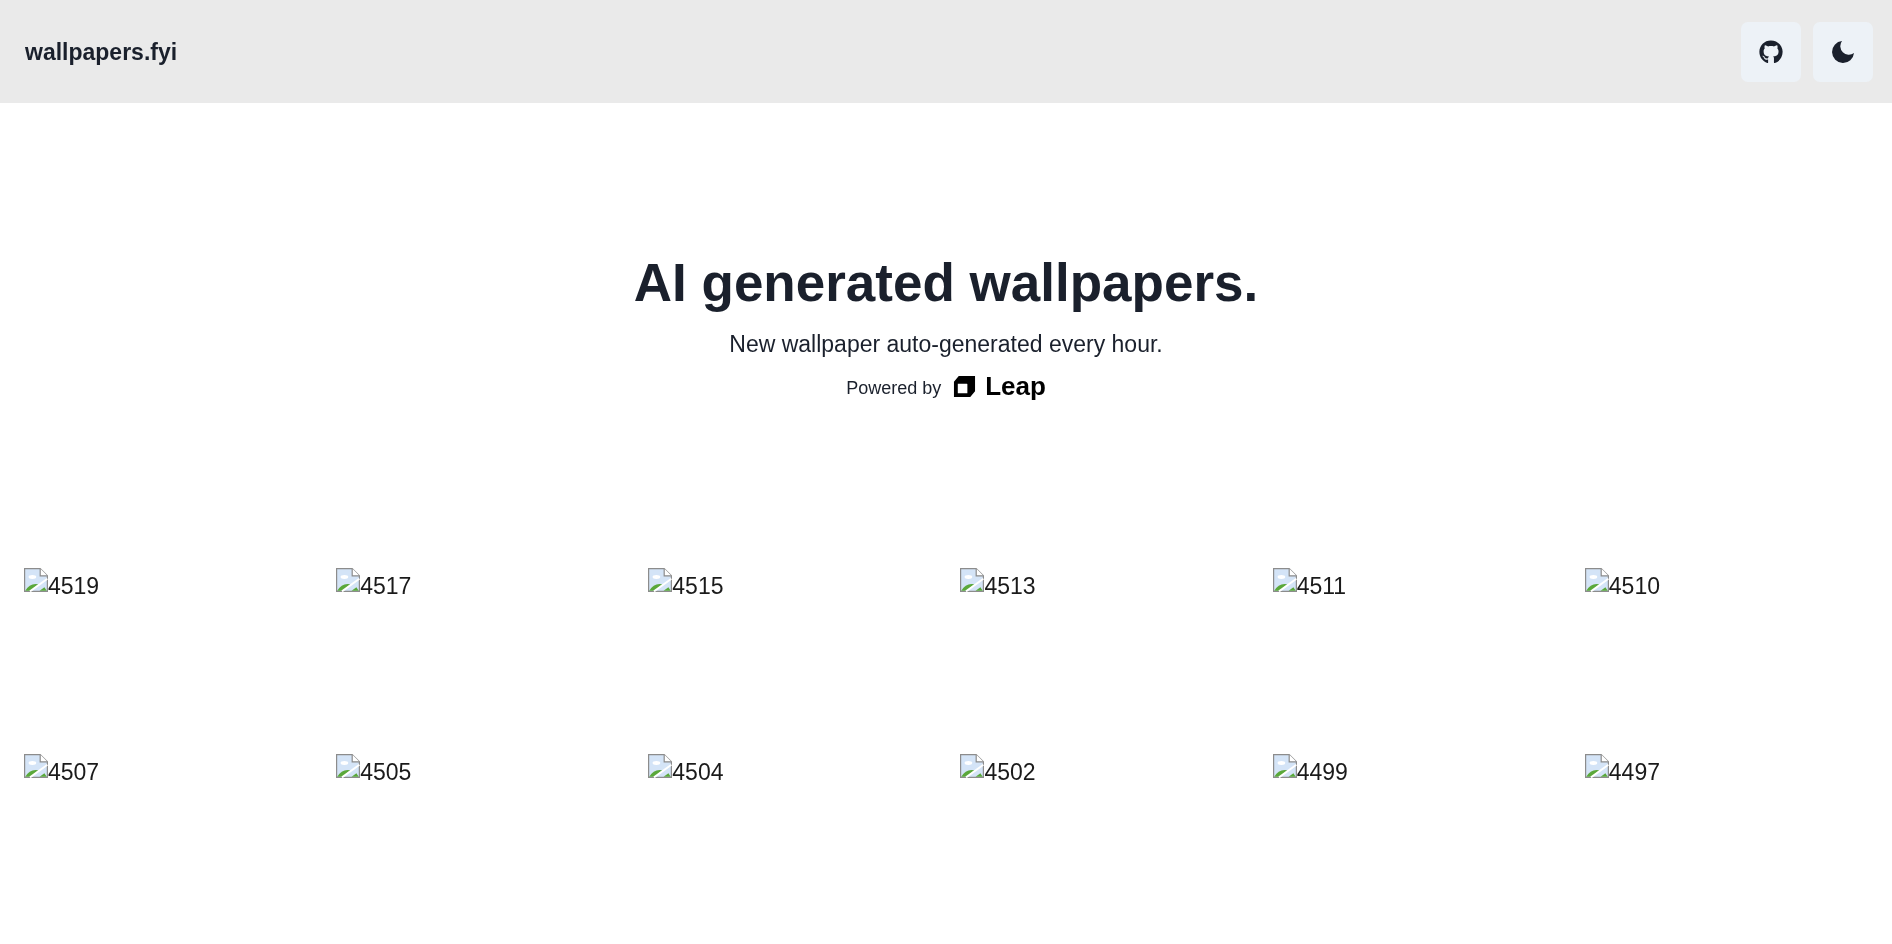 The height and width of the screenshot is (944, 1892). Describe the element at coordinates (1310, 770) in the screenshot. I see `wallpaper-link: 4499` at that location.